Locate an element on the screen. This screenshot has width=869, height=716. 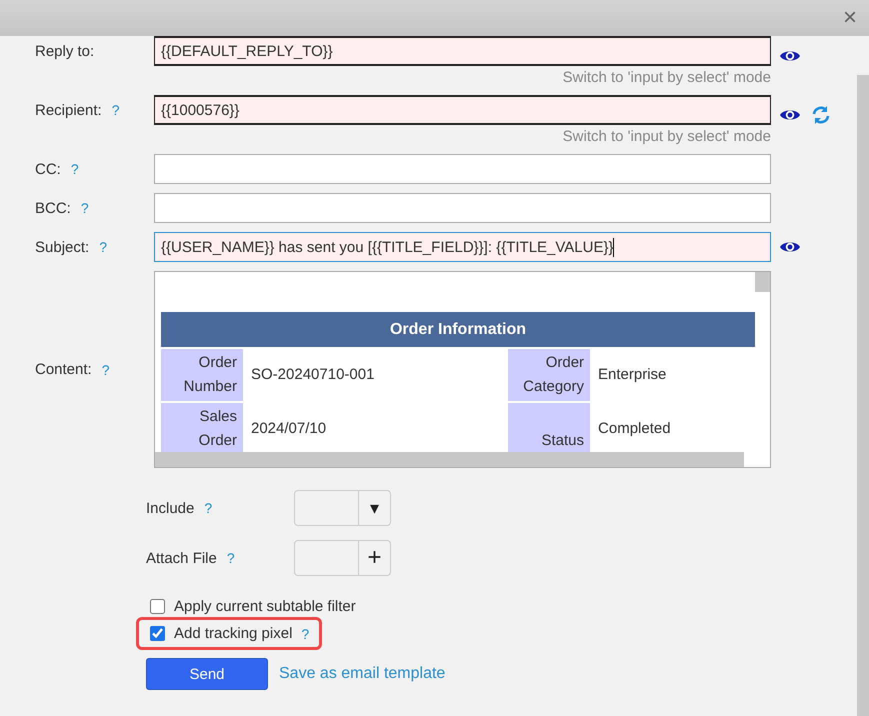
save-template-link: Save as email template is located at coordinates (362, 674).